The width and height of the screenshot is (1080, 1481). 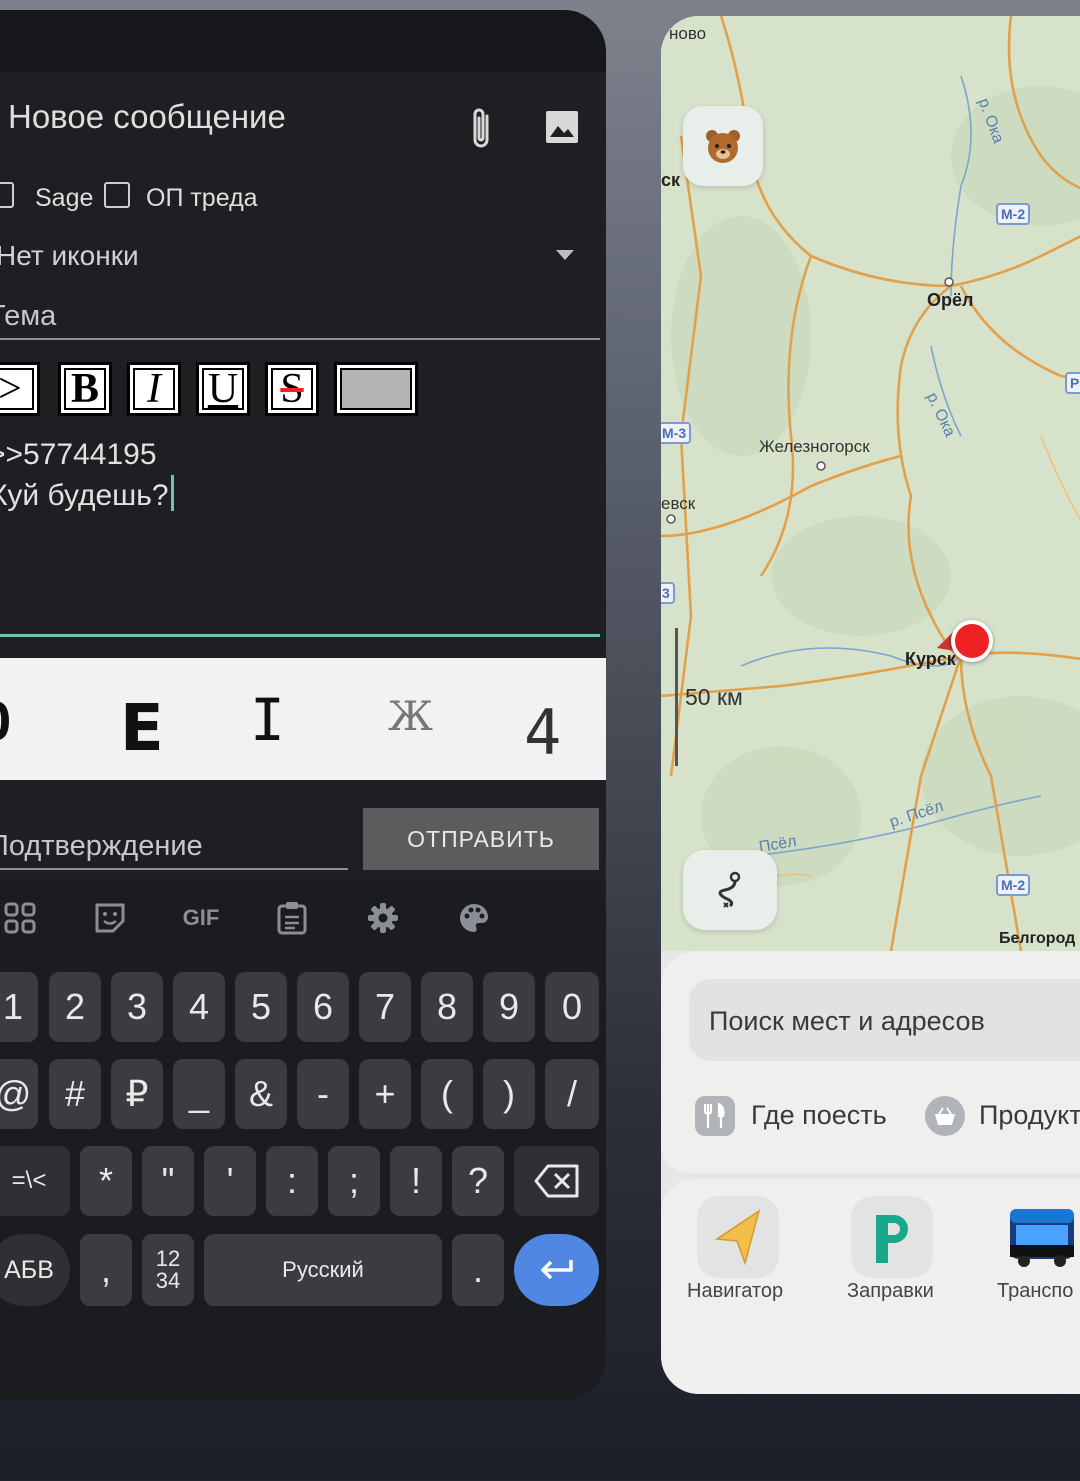 I want to click on map-scale-bar, so click(x=676, y=697).